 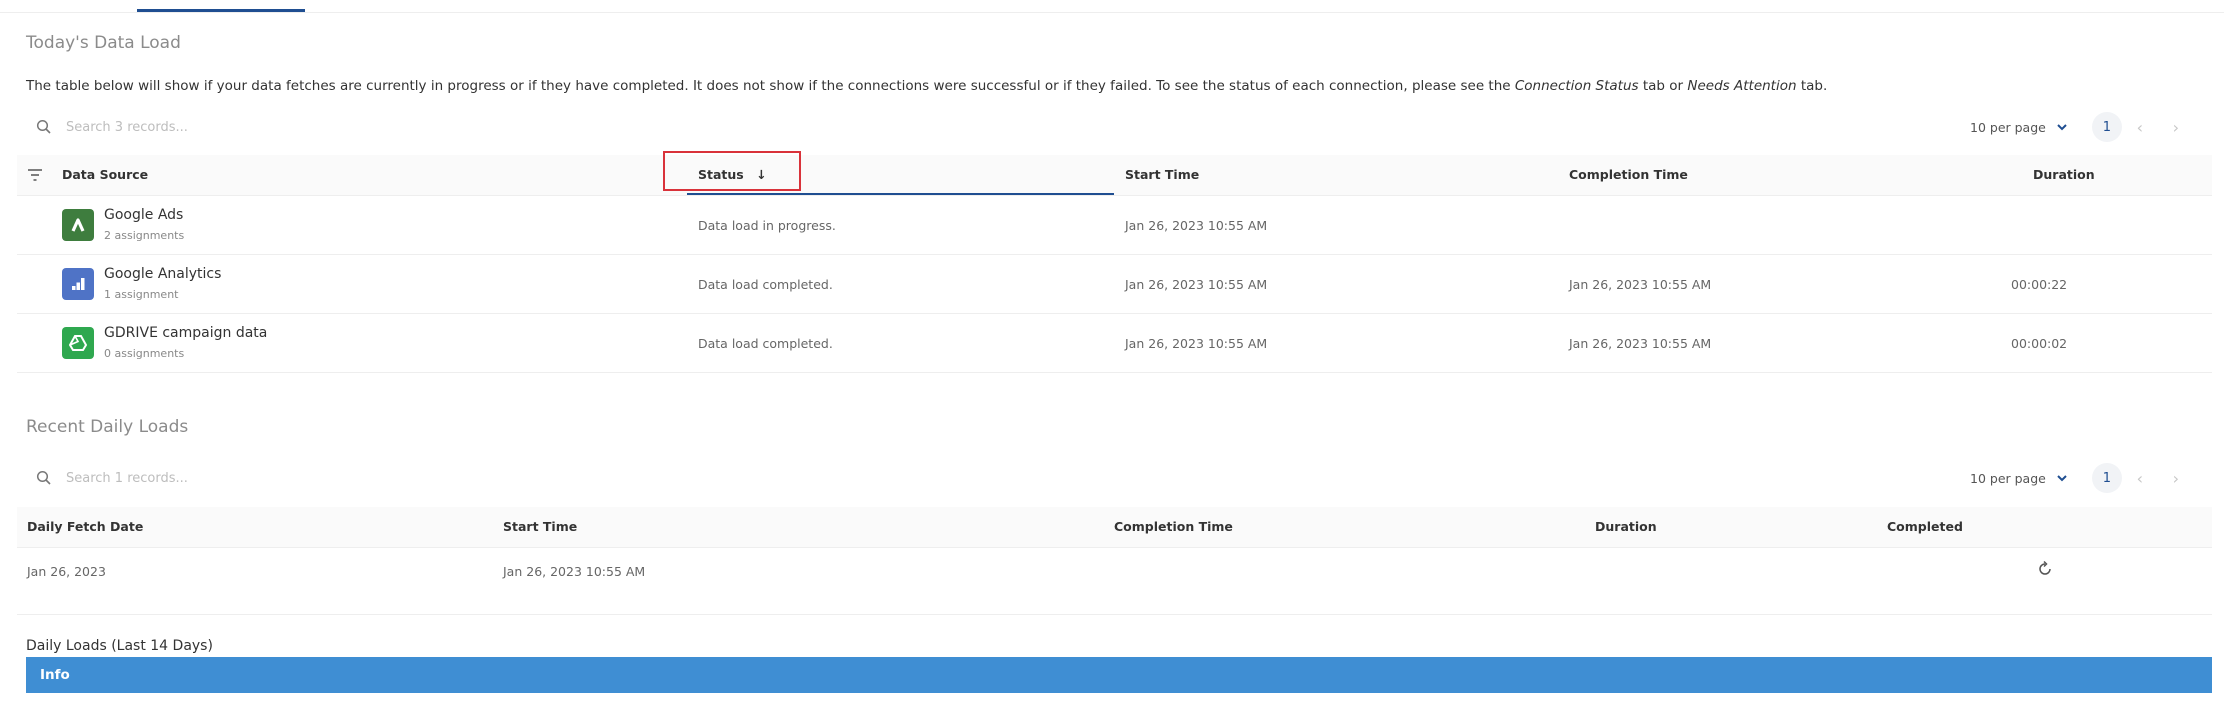 What do you see at coordinates (1112, 6) in the screenshot?
I see `tab-strip` at bounding box center [1112, 6].